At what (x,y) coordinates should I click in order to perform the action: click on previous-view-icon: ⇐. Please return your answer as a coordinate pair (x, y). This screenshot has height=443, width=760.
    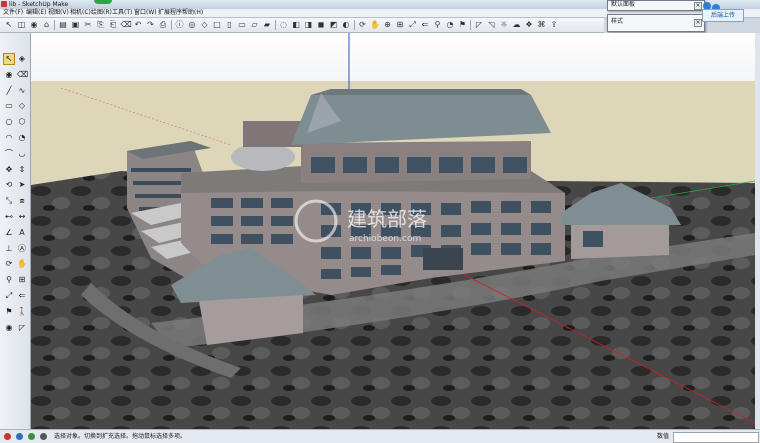
    Looking at the image, I should click on (425, 25).